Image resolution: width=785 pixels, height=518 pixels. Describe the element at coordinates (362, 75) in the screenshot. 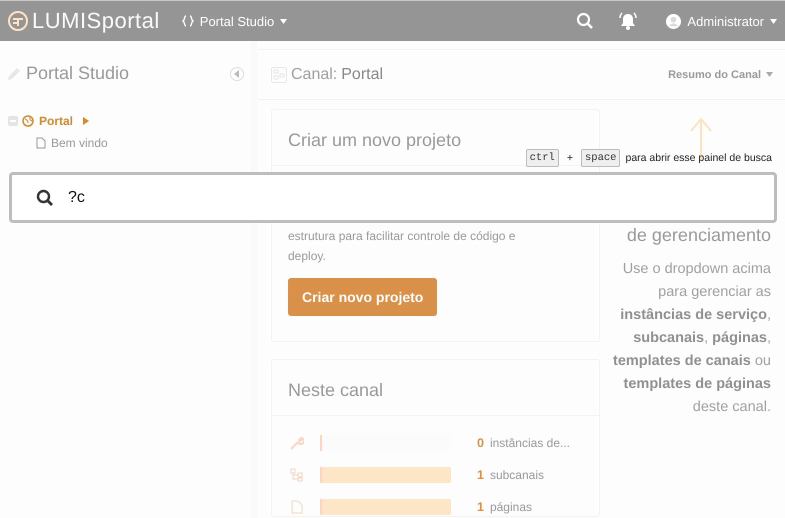

I see `channel-title: Portal` at that location.